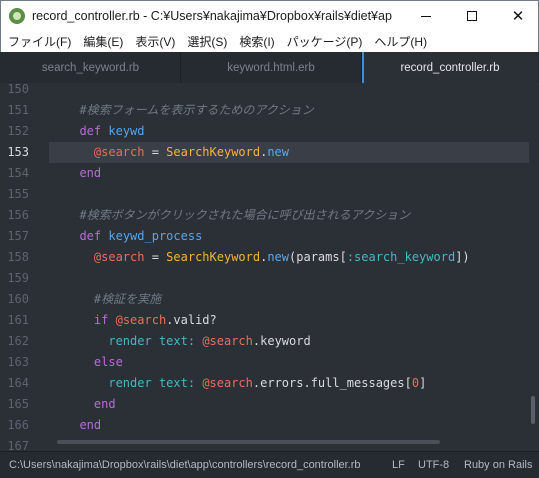  What do you see at coordinates (269, 320) in the screenshot?
I see `code-line: 161 if @search.valid?` at bounding box center [269, 320].